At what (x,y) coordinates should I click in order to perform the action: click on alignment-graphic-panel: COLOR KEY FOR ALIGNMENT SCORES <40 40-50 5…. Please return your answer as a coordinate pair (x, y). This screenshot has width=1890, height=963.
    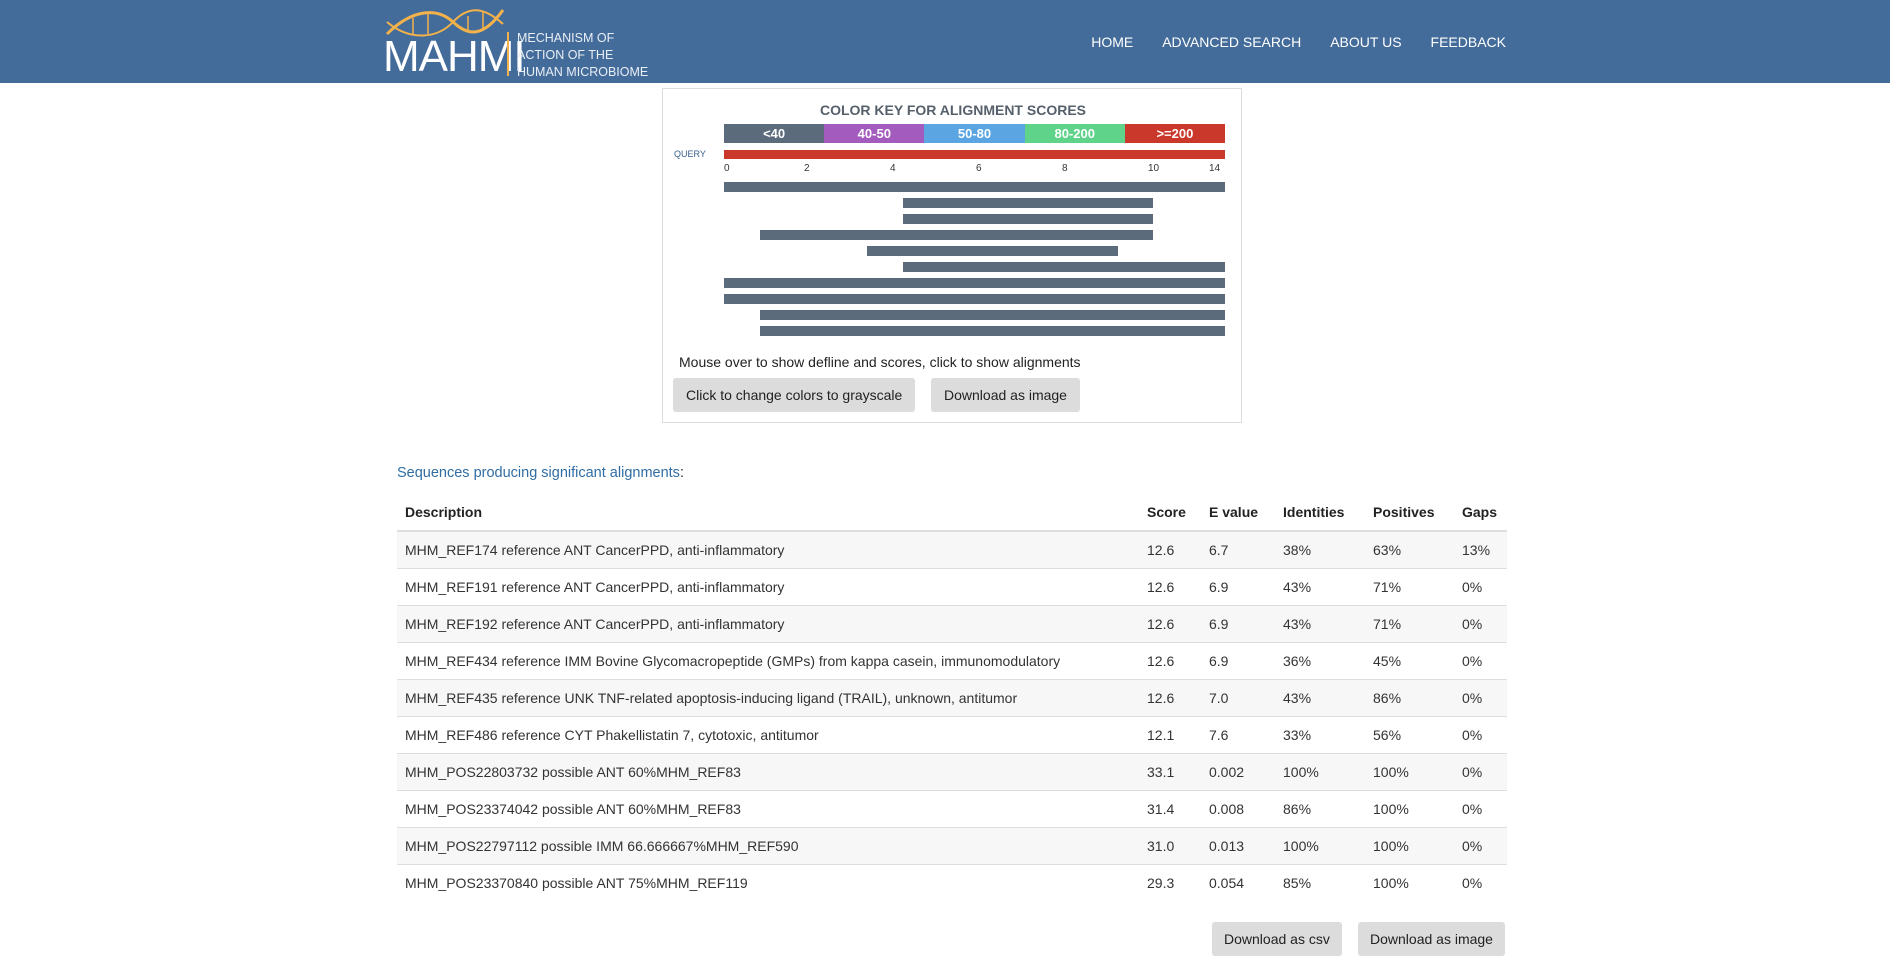
    Looking at the image, I should click on (952, 255).